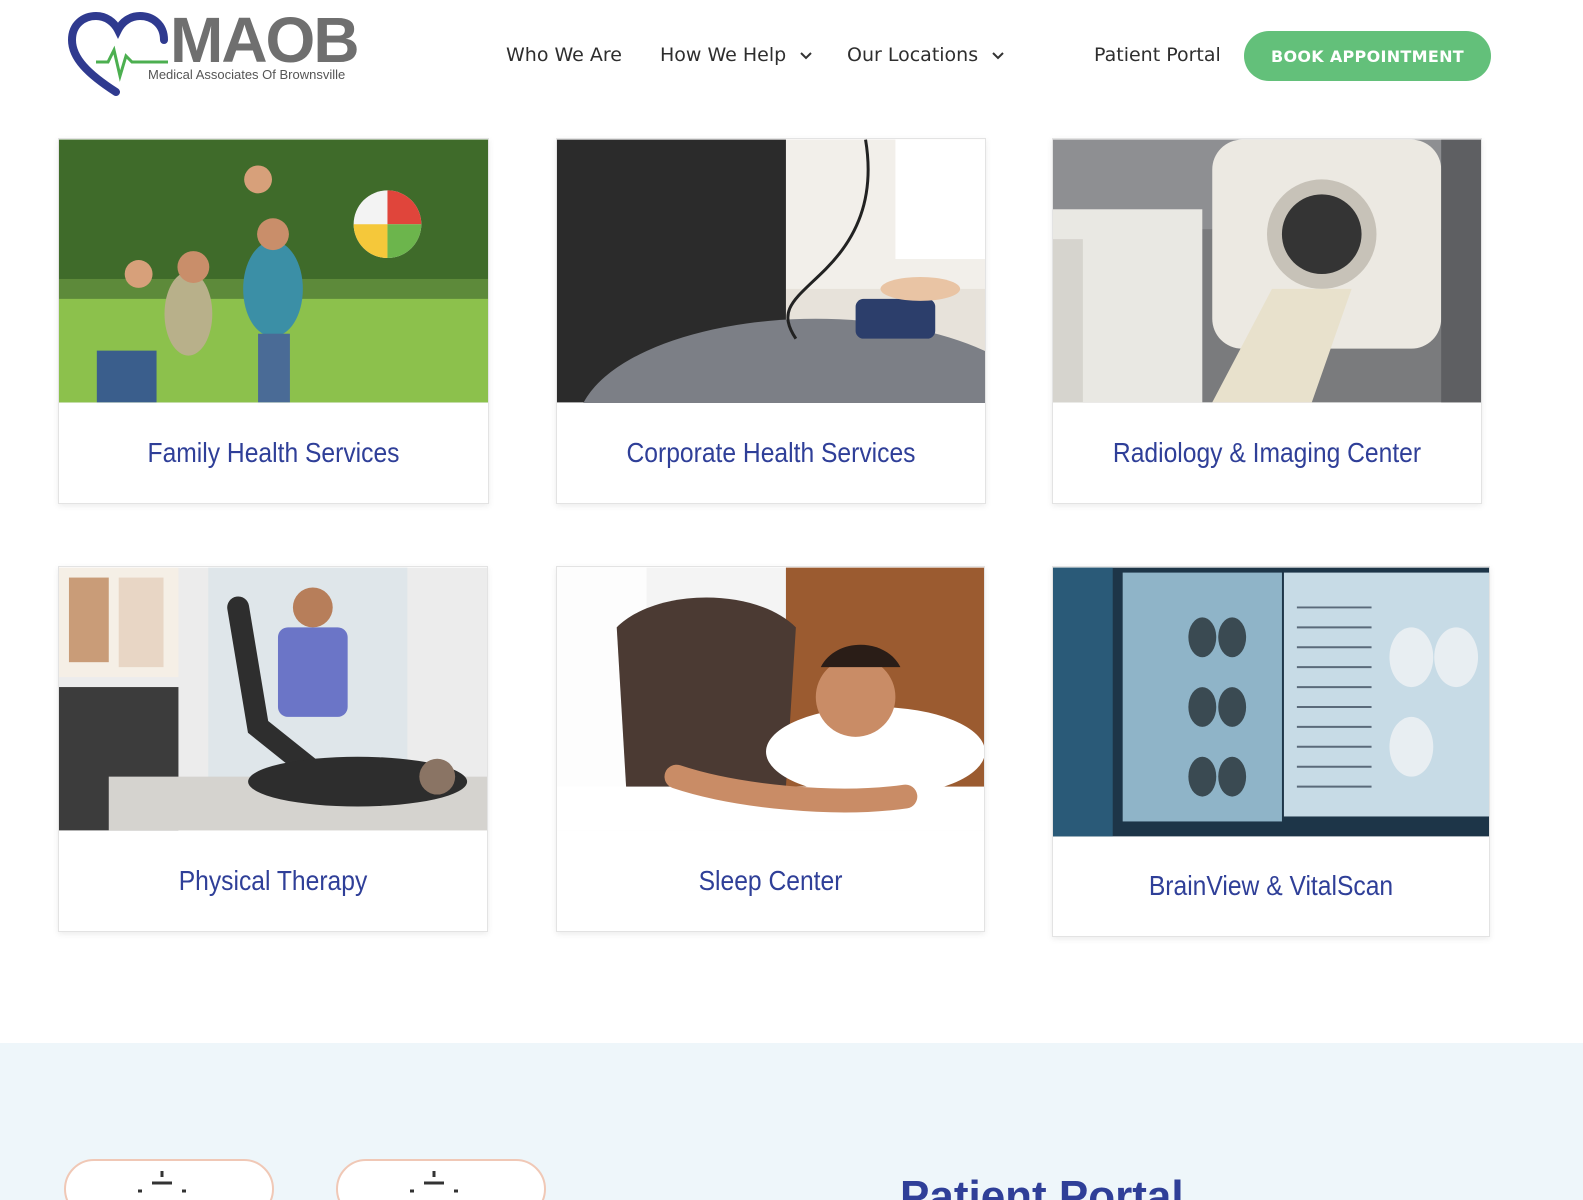 The height and width of the screenshot is (1200, 1583). Describe the element at coordinates (1271, 702) in the screenshot. I see `brain-scan-monitors-photo` at that location.